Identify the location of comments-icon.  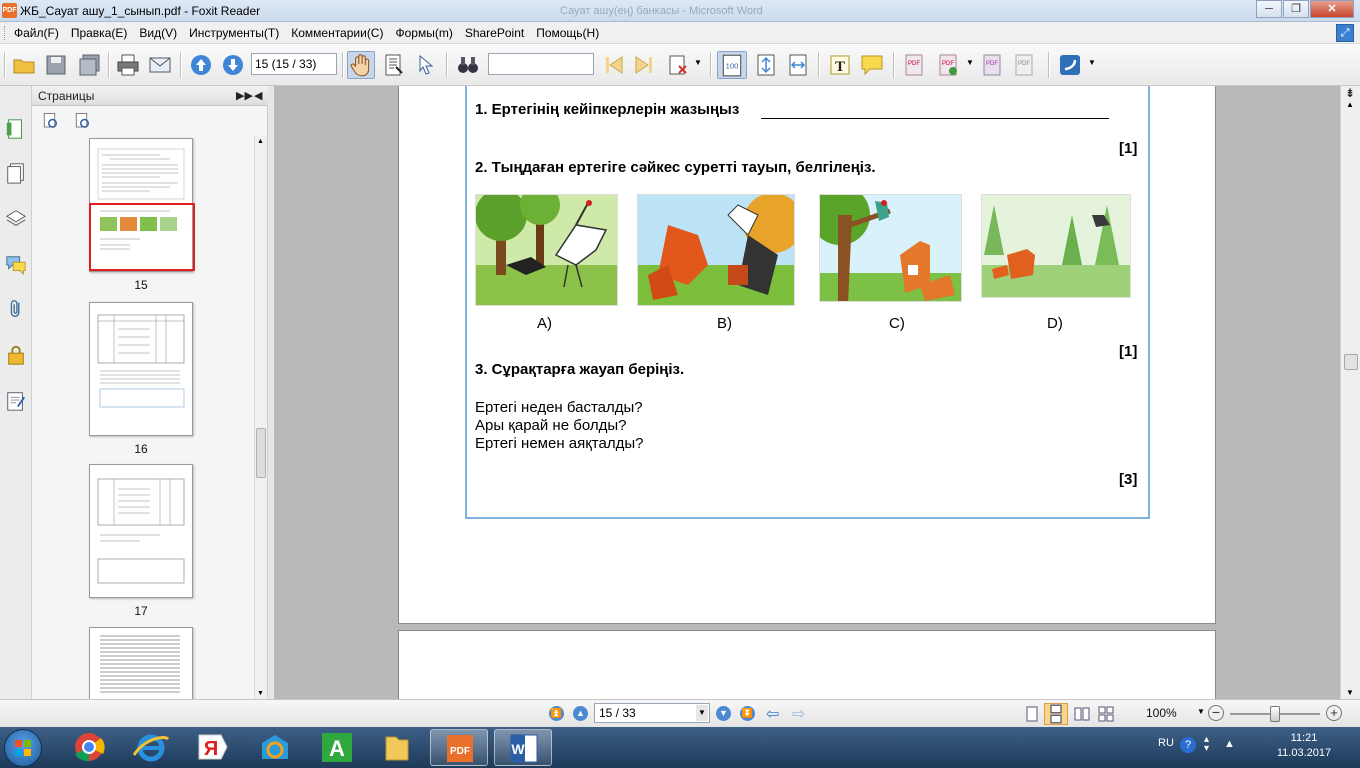
(16, 265).